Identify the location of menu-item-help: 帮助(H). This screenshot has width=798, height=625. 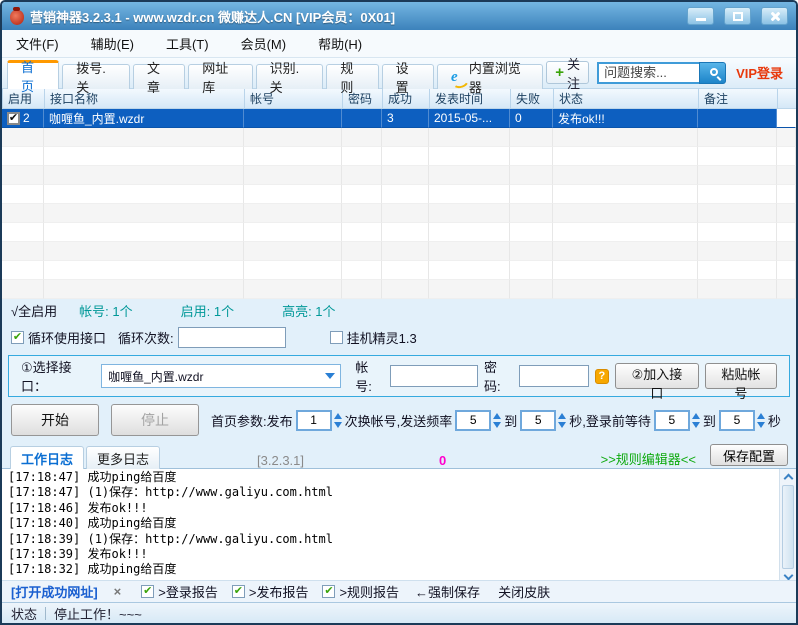
(340, 43).